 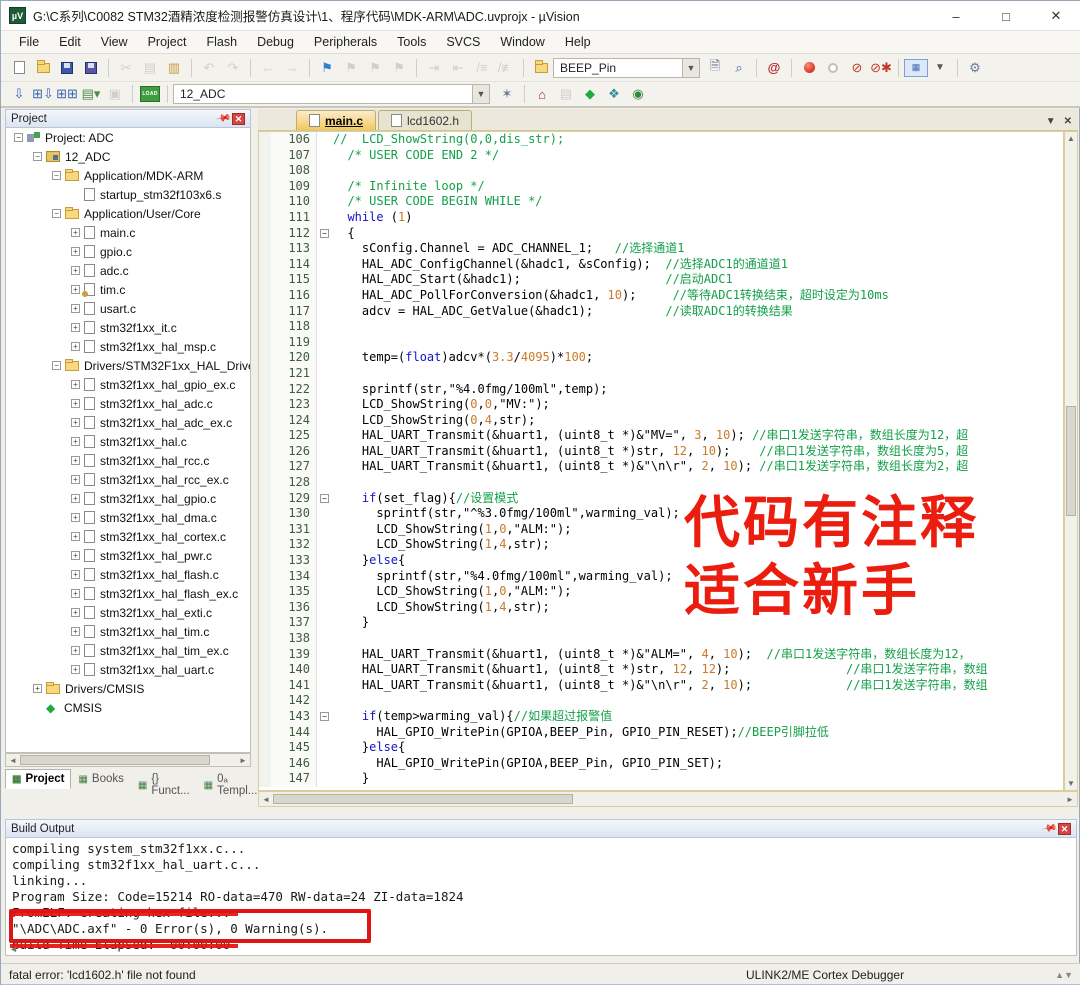 What do you see at coordinates (114, 42) in the screenshot?
I see `menu-view: View` at bounding box center [114, 42].